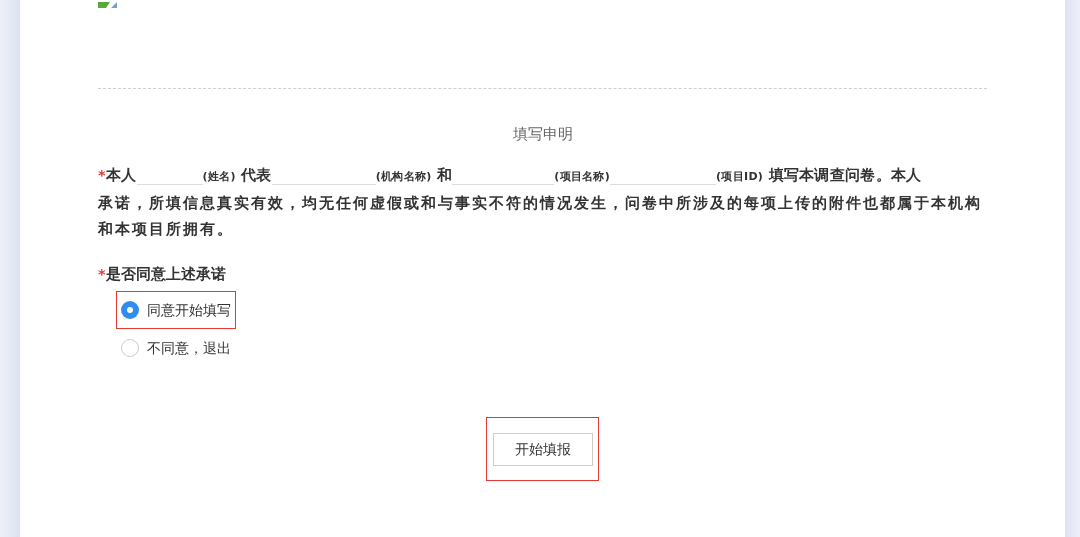  What do you see at coordinates (219, 176) in the screenshot?
I see `field-hint: (姓名)` at bounding box center [219, 176].